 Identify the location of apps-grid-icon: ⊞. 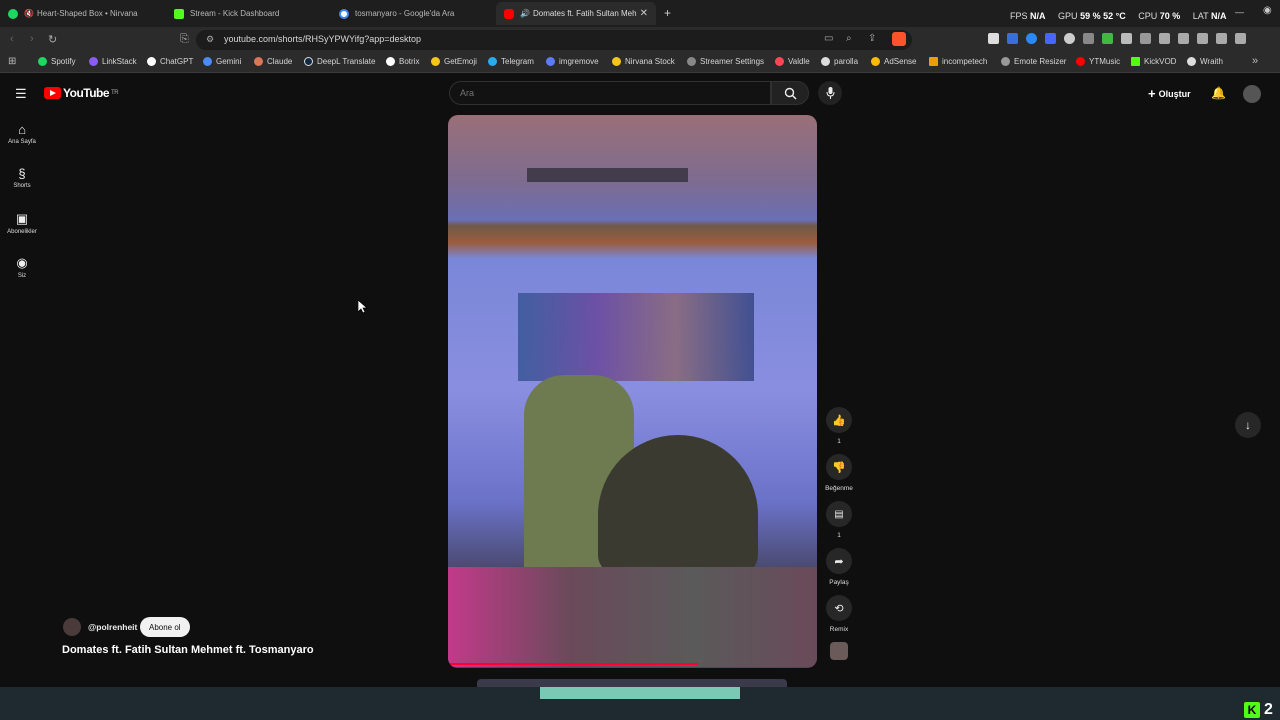
(12, 61).